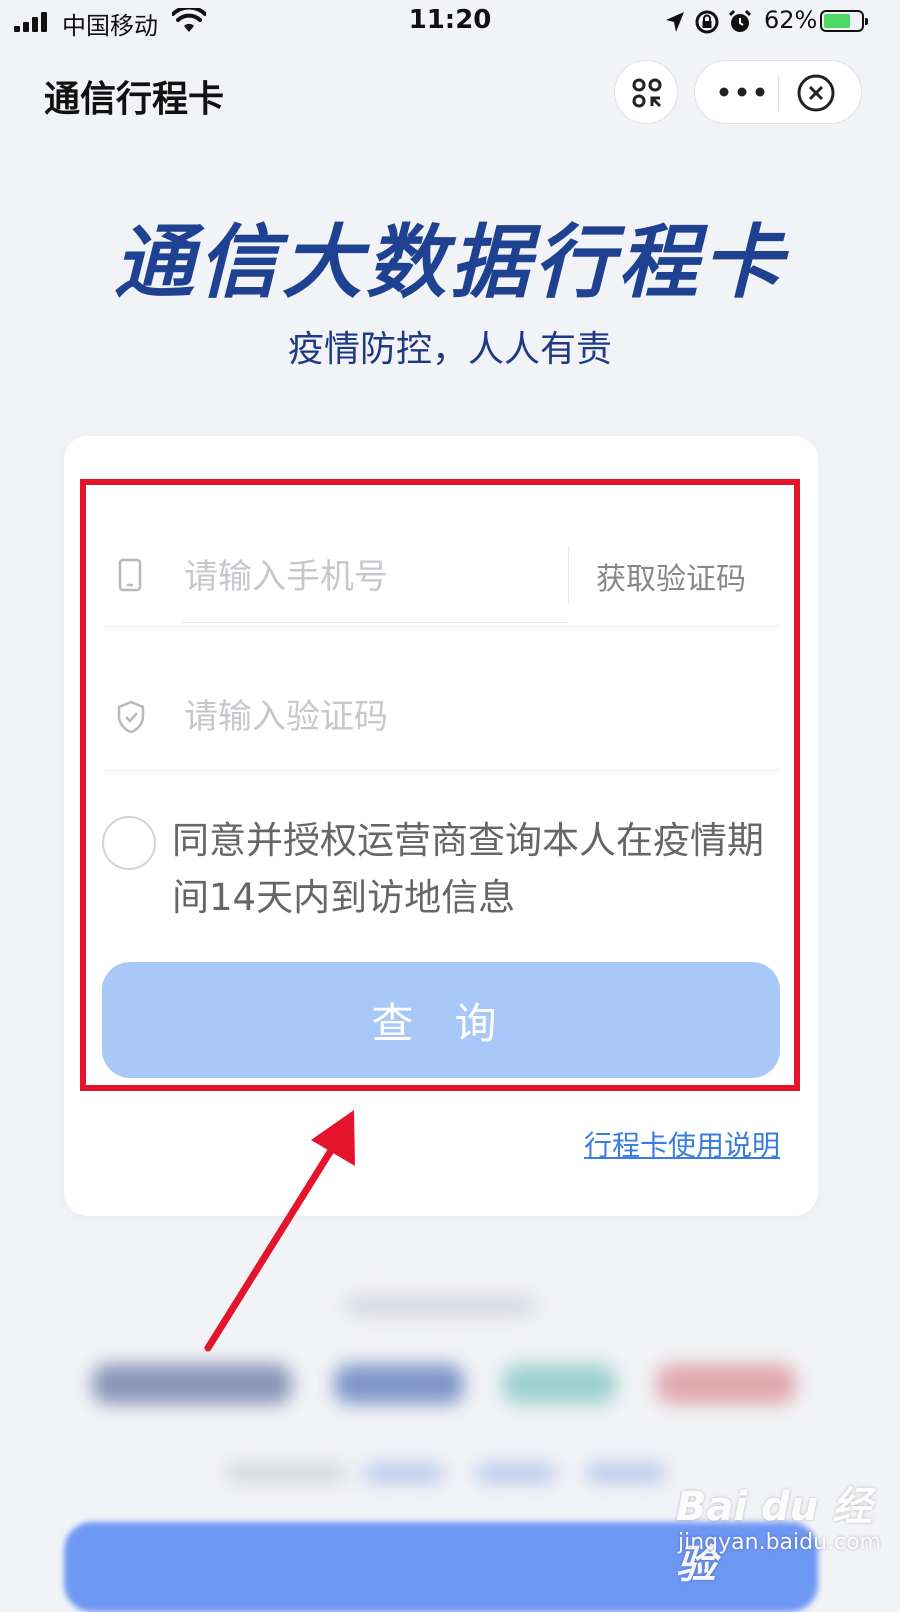 The width and height of the screenshot is (900, 1612). I want to click on scan-button, so click(646, 92).